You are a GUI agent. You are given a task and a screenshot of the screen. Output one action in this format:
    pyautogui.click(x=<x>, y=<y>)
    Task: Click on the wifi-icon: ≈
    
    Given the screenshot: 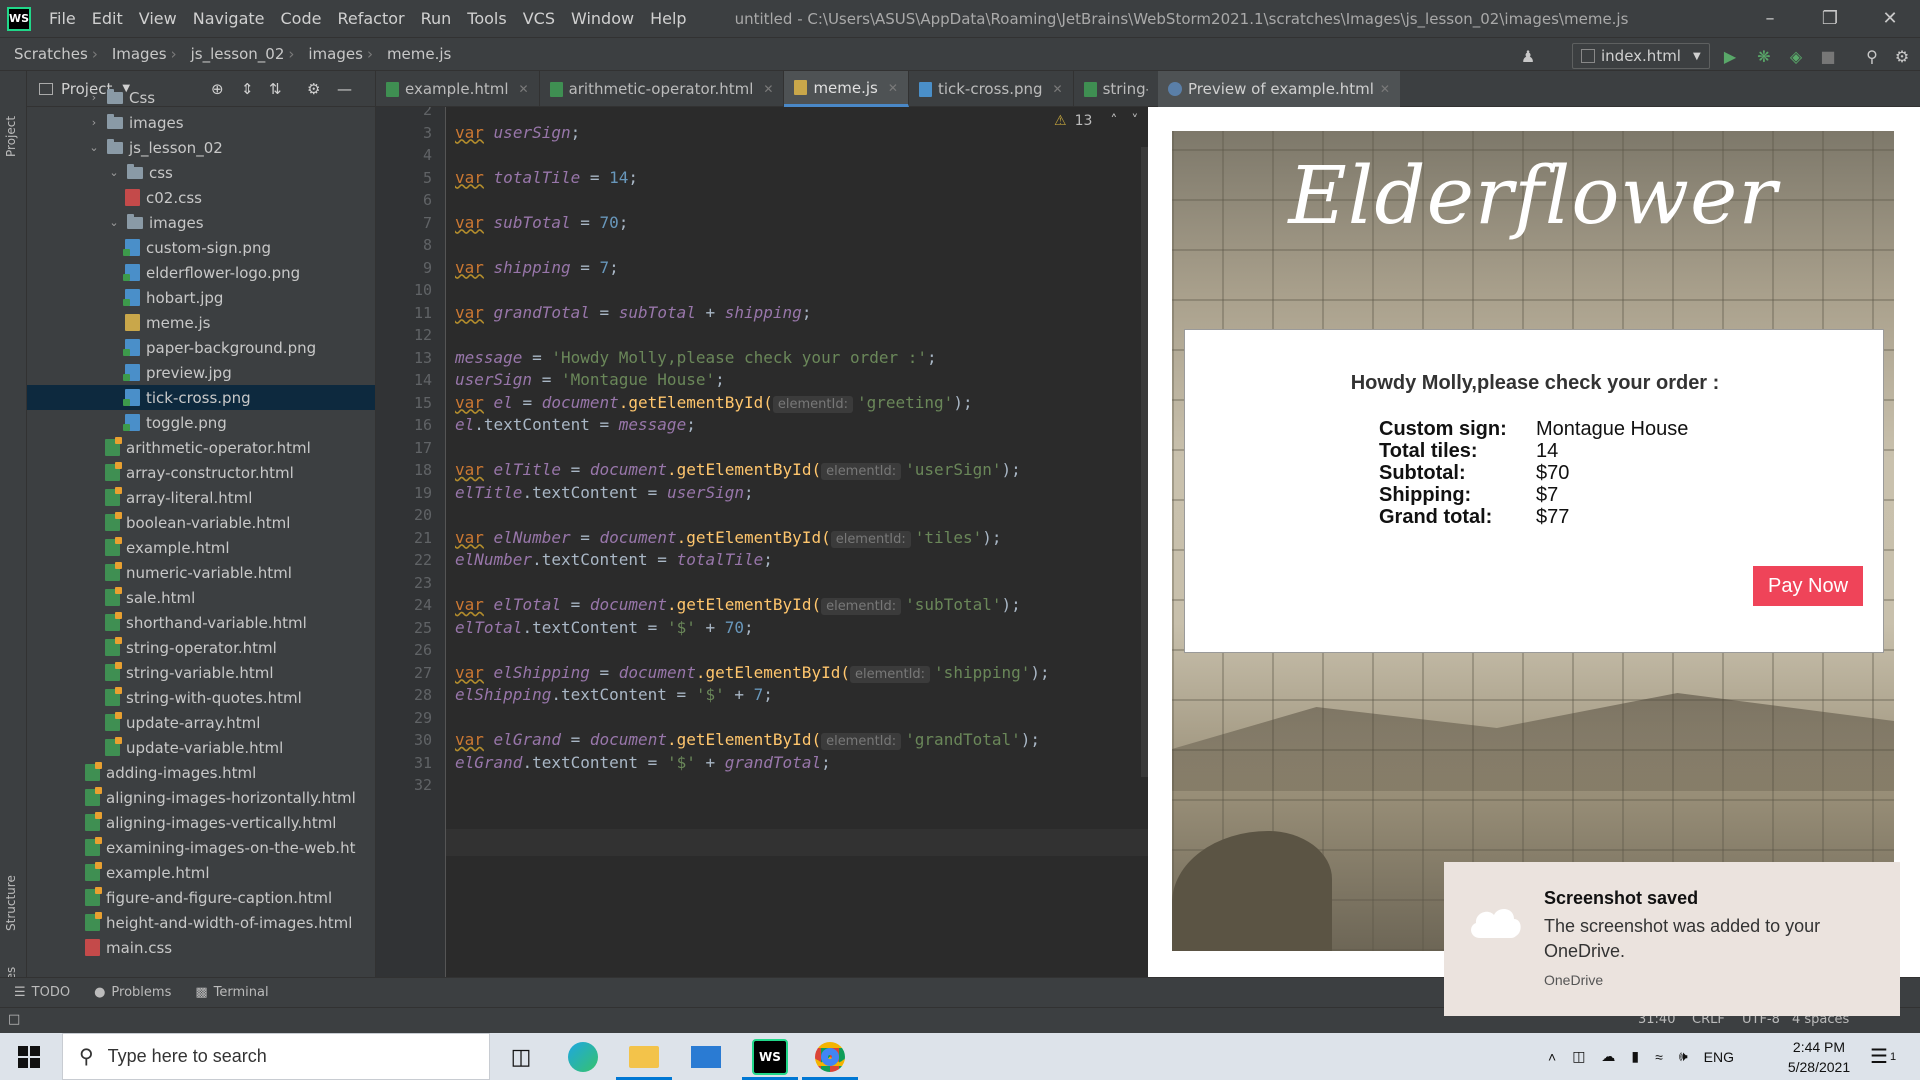 What is the action you would take?
    pyautogui.click(x=1659, y=1057)
    